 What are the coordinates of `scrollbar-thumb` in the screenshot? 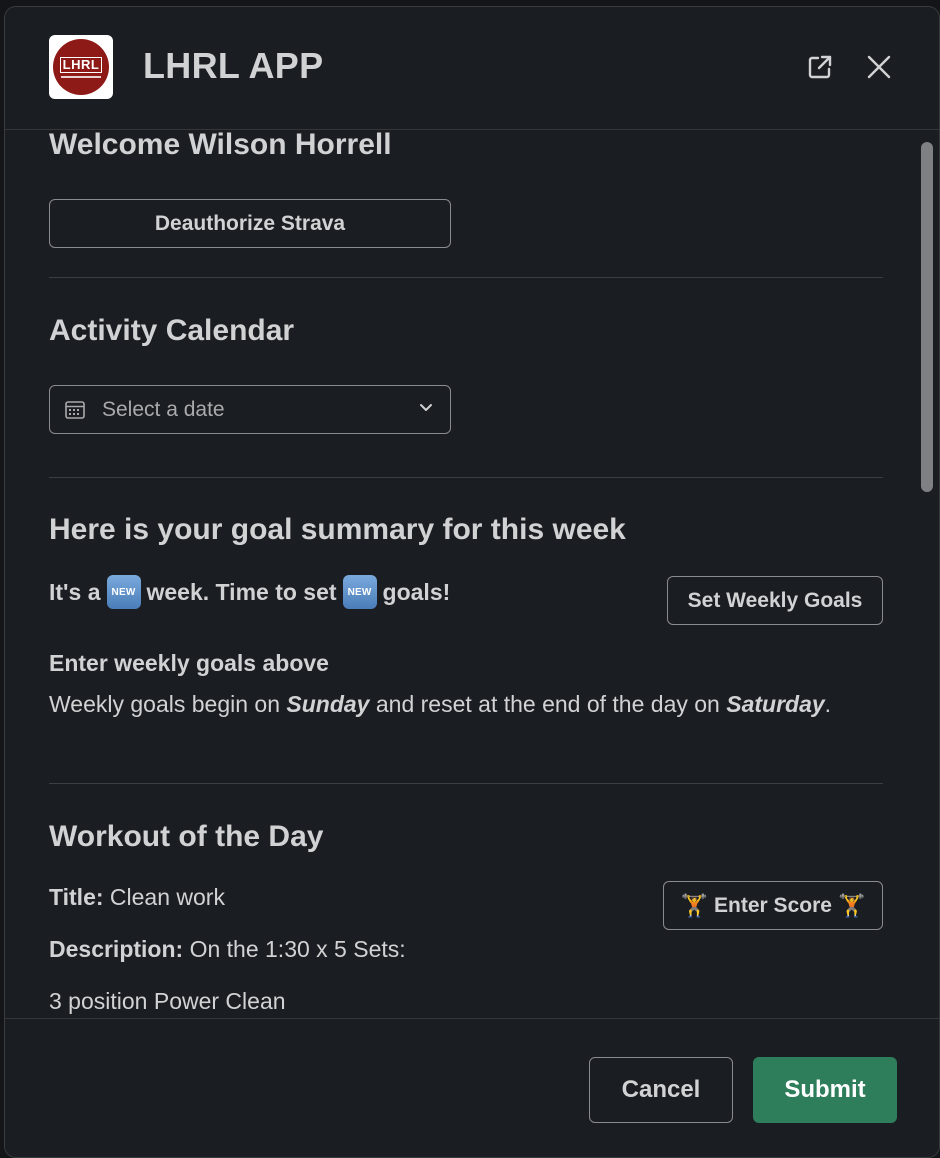 It's located at (927, 317).